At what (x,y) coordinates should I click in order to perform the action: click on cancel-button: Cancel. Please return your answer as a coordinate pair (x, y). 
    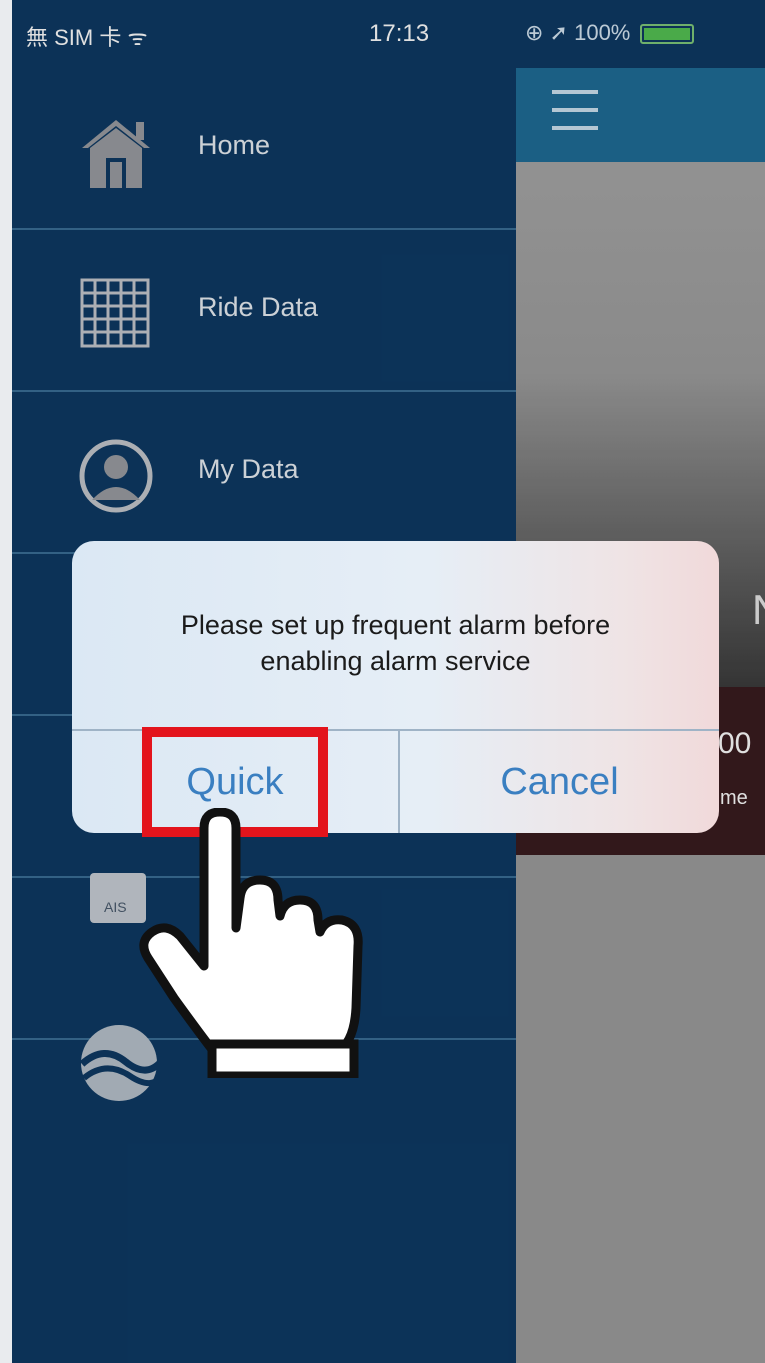
    Looking at the image, I should click on (559, 782).